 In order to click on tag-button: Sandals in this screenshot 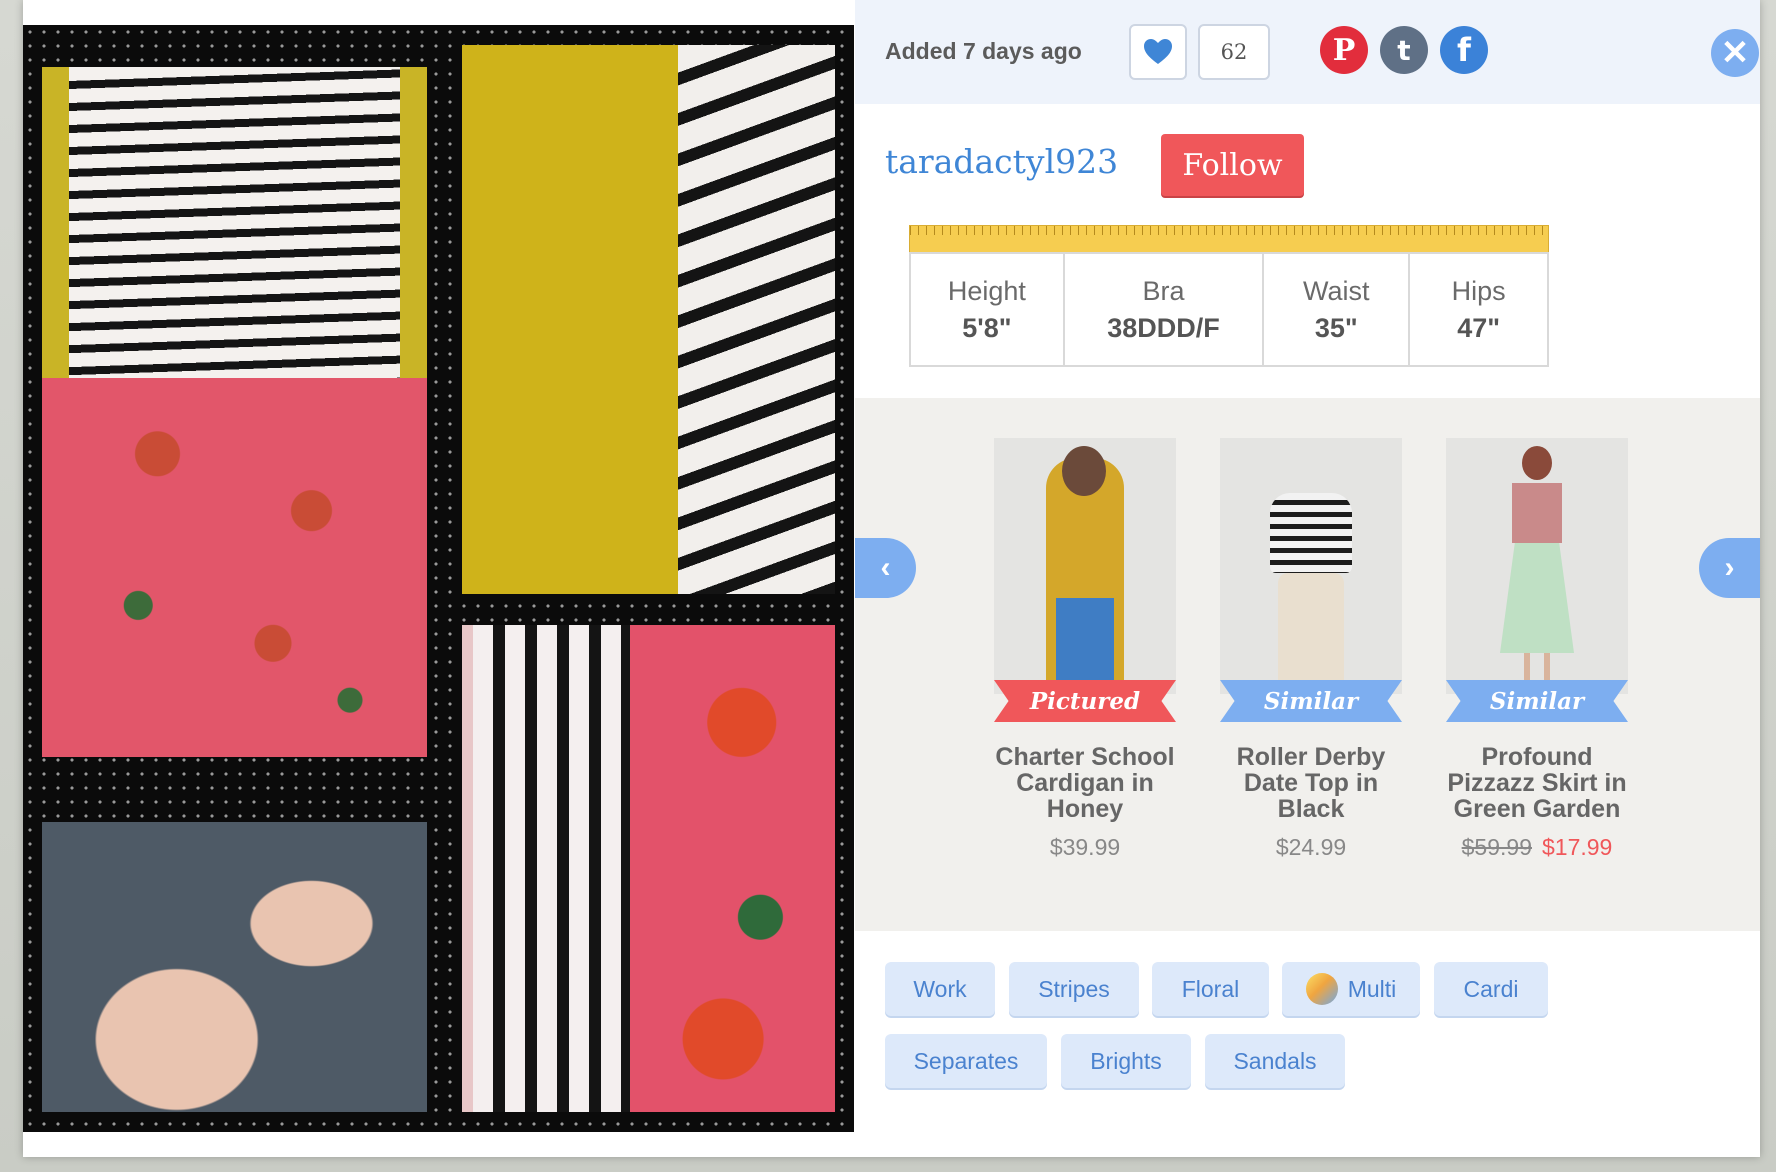, I will do `click(1275, 1061)`.